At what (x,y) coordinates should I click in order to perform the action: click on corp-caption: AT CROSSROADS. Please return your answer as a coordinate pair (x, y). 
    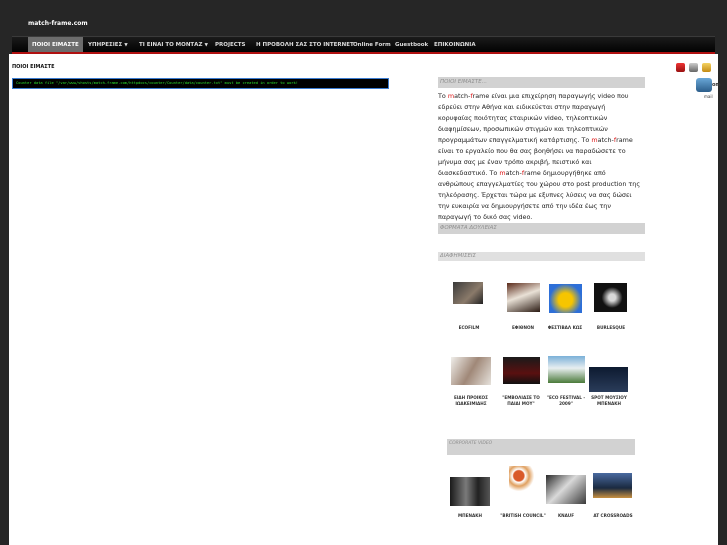
    Looking at the image, I should click on (613, 516).